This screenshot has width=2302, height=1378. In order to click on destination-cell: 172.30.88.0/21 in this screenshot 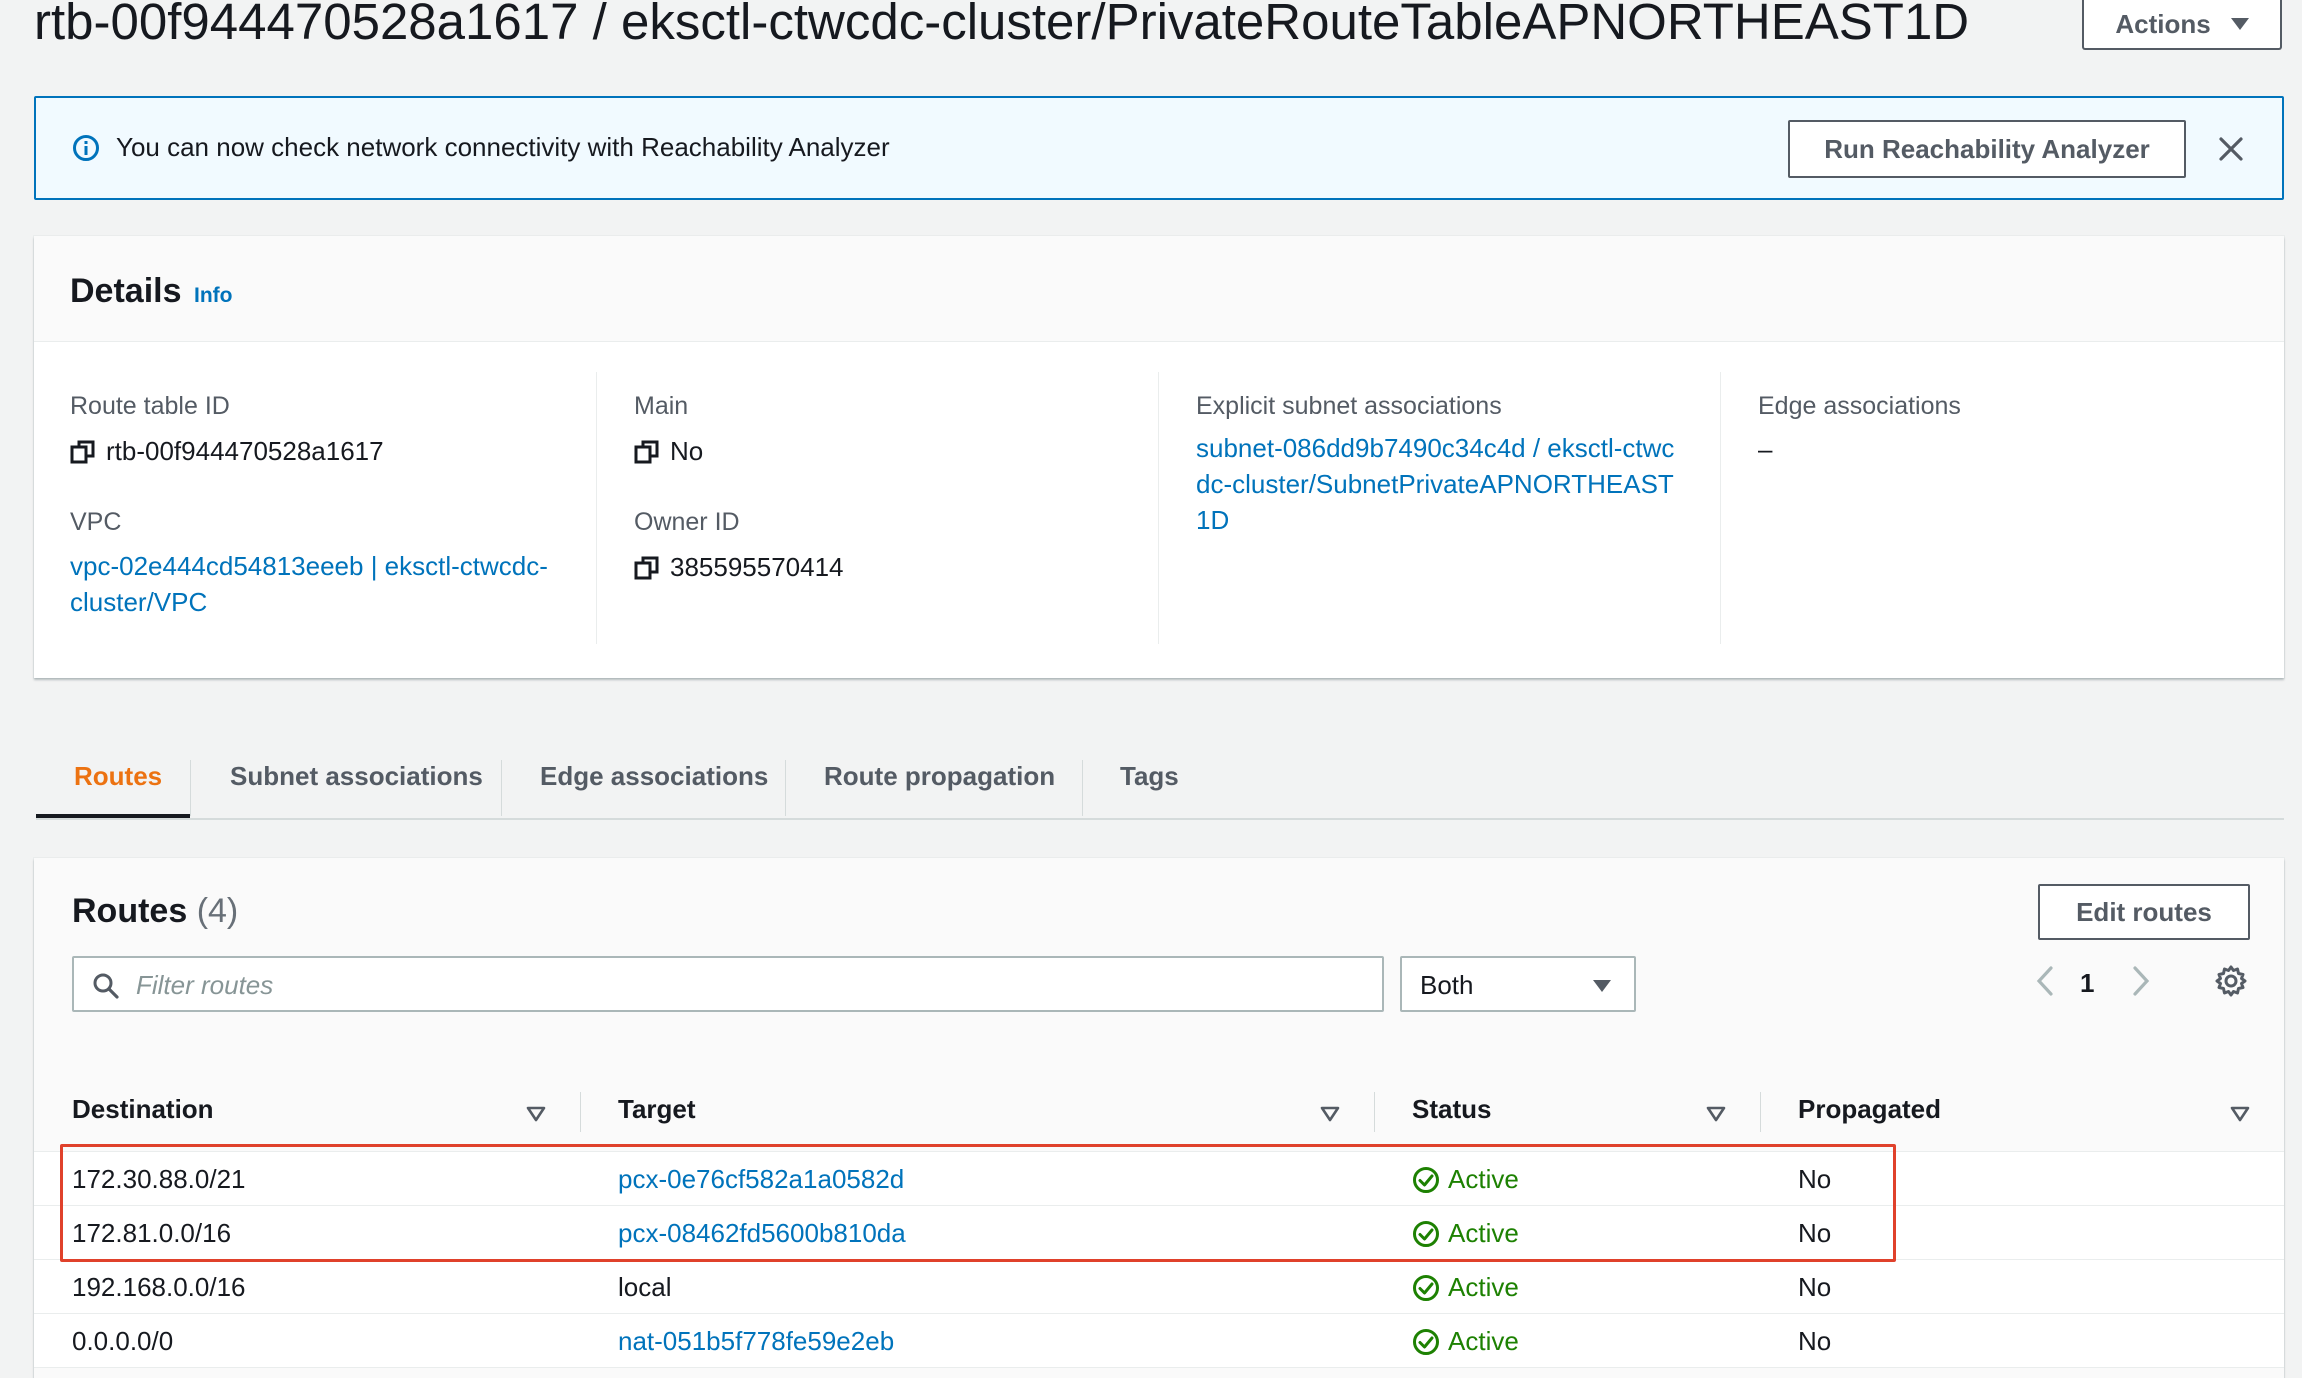, I will do `click(159, 1179)`.